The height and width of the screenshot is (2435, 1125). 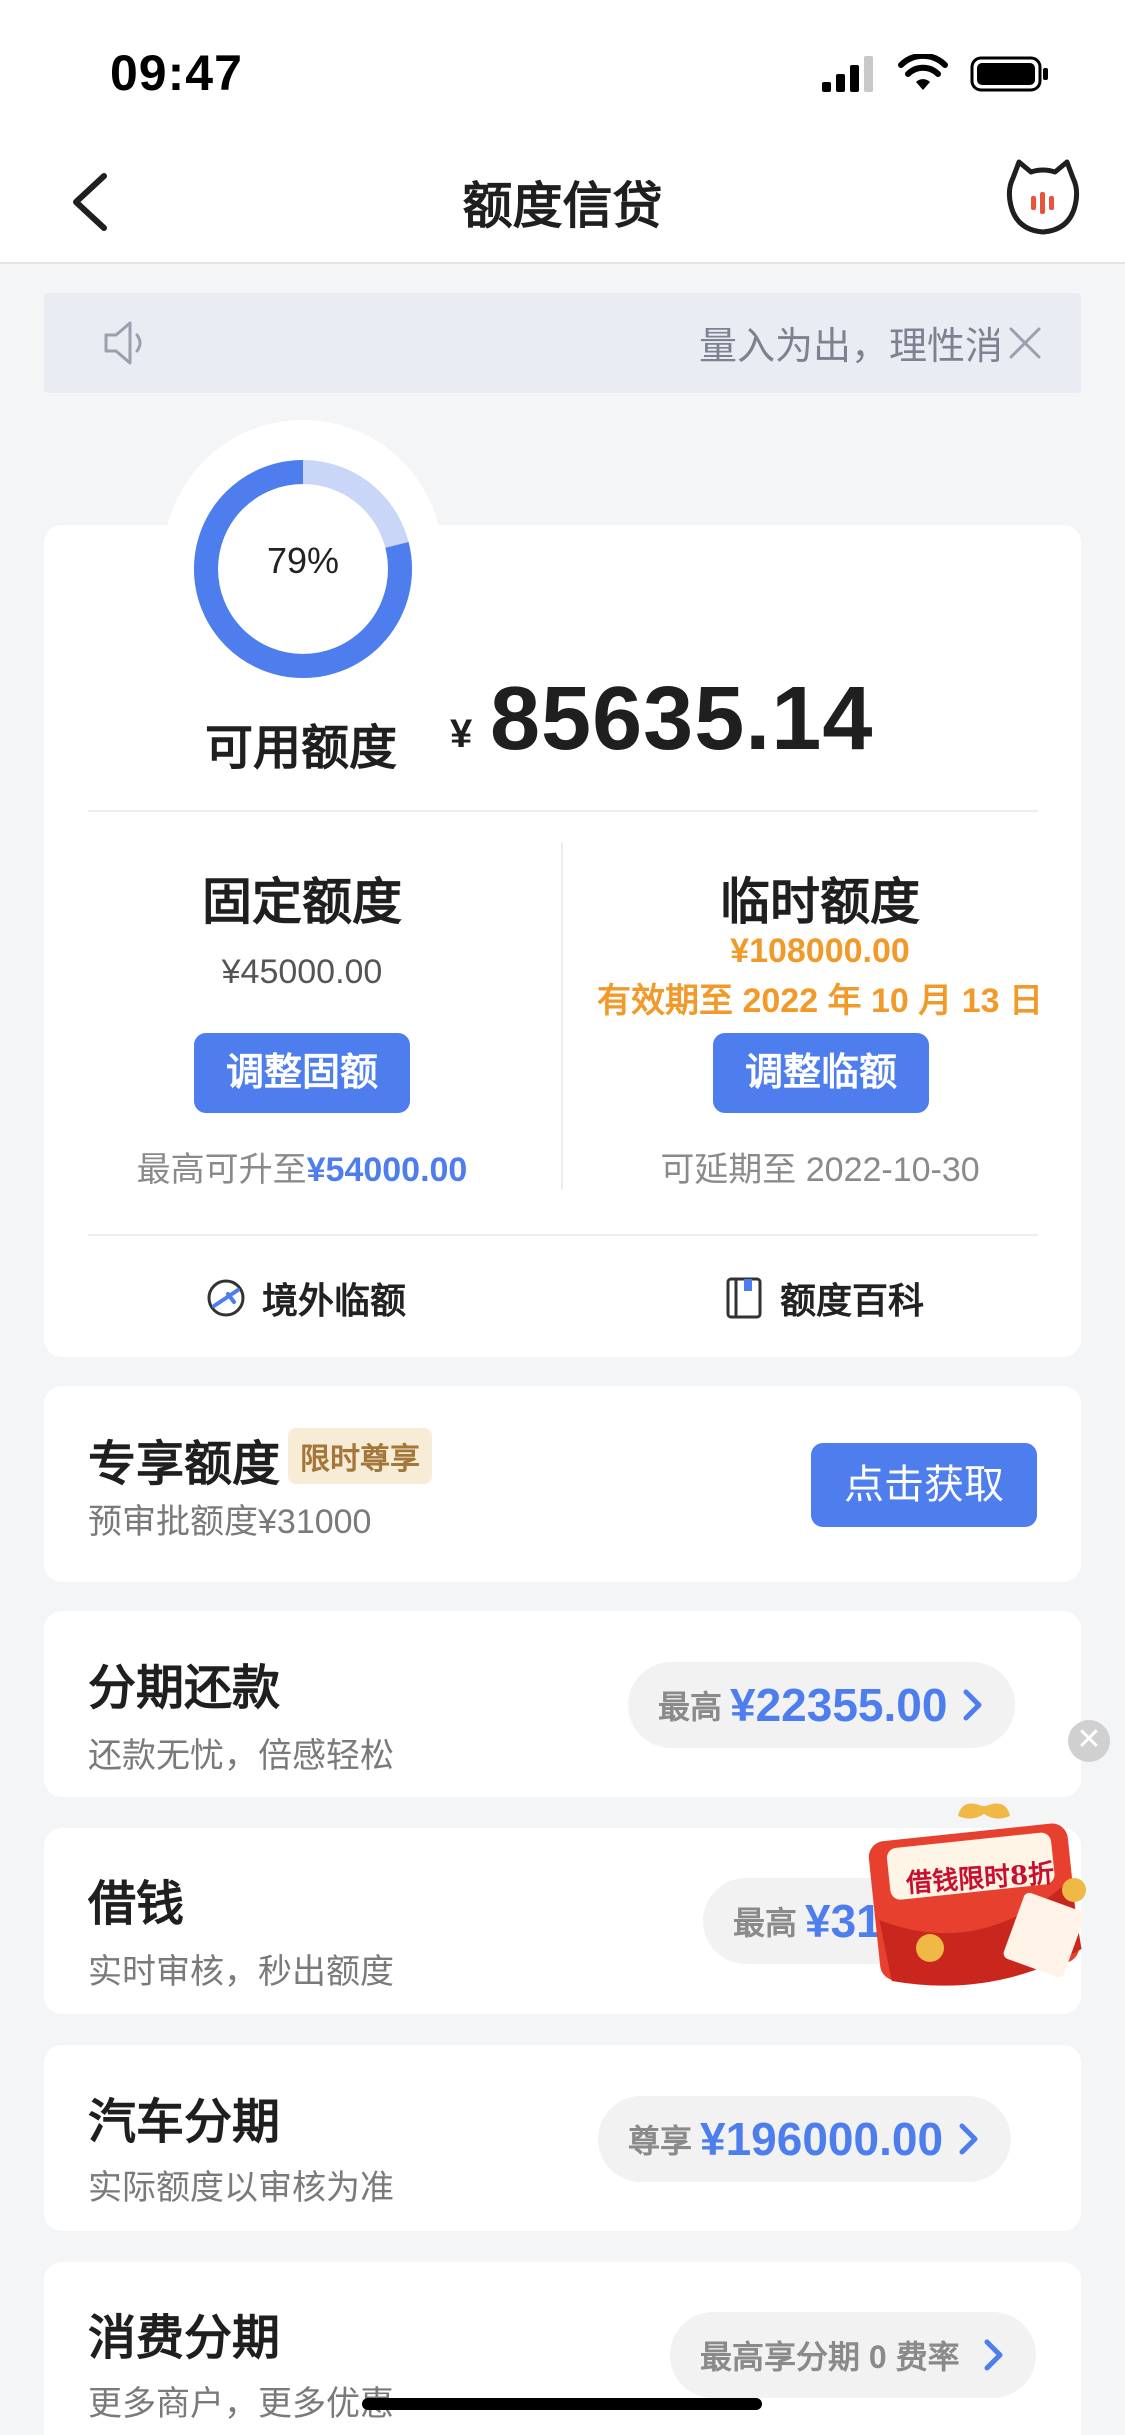 What do you see at coordinates (136, 1904) in the screenshot?
I see `product-title: 借钱` at bounding box center [136, 1904].